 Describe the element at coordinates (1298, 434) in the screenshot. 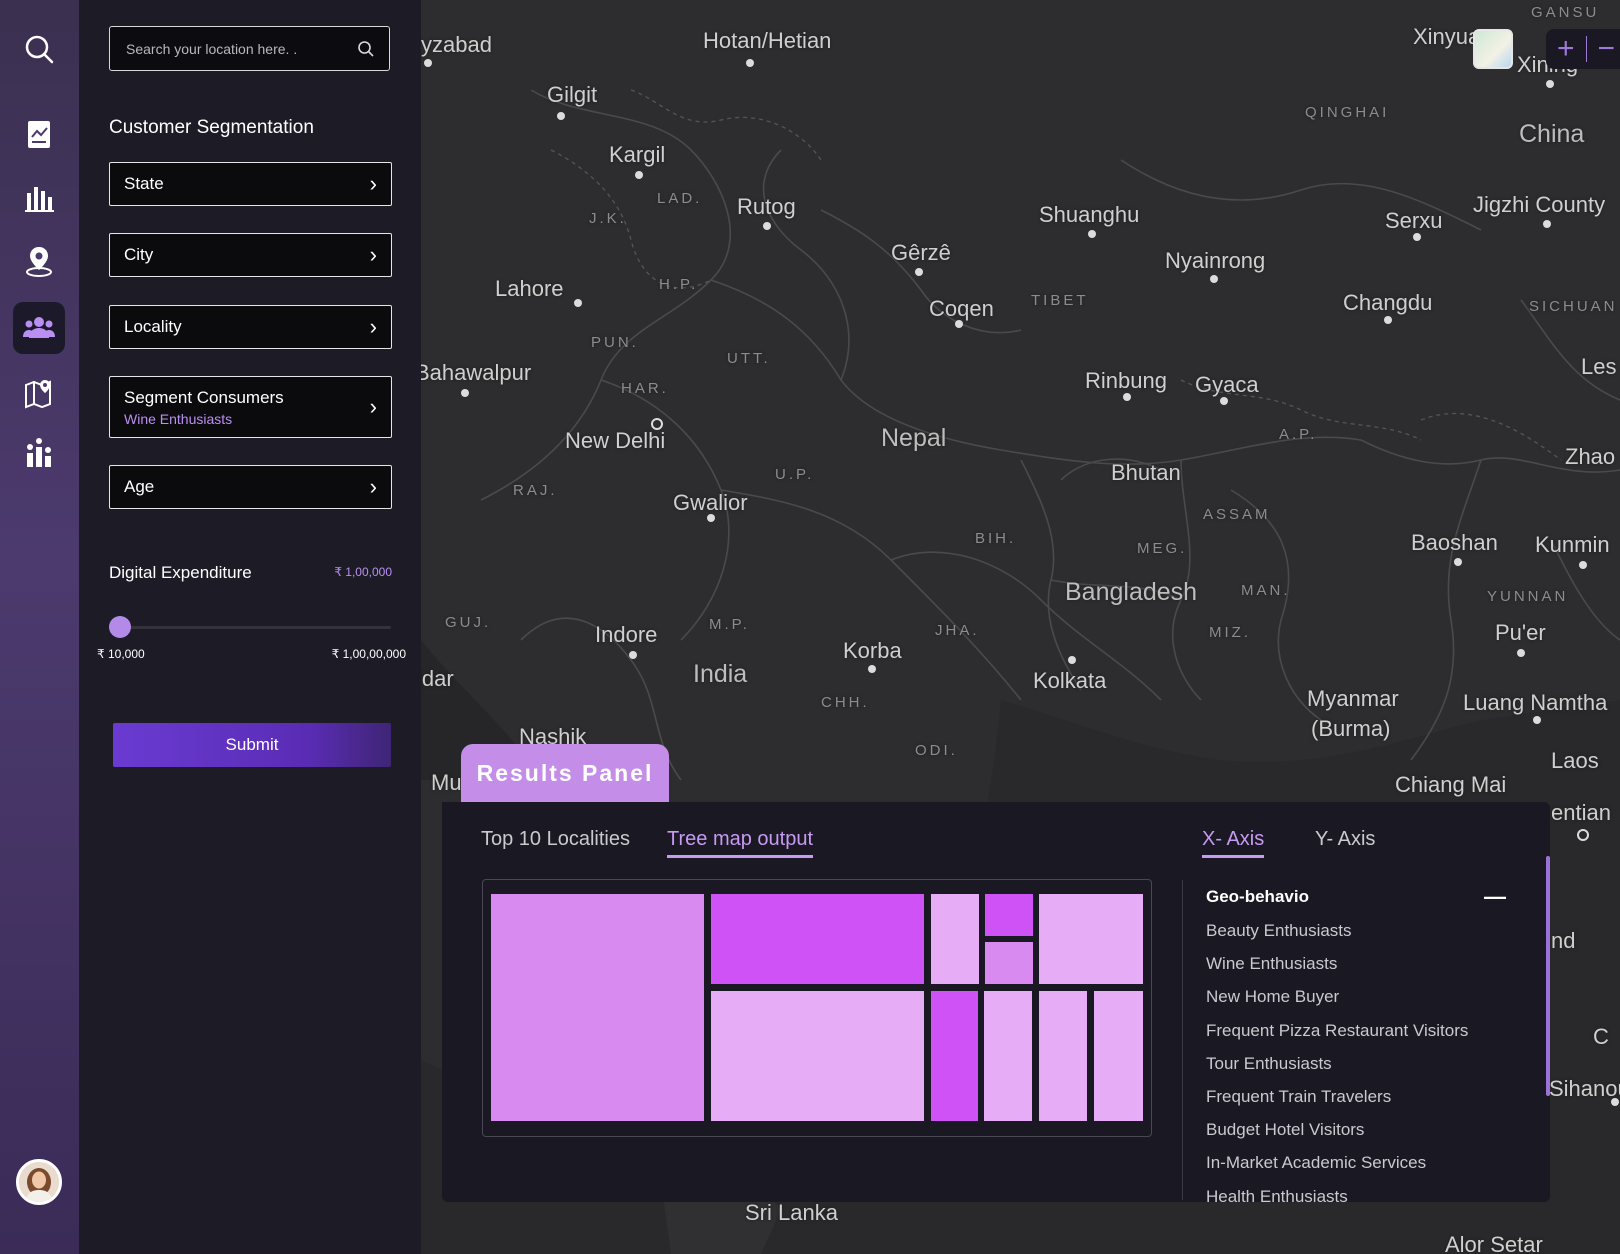

I see `map-label: A.P.` at that location.